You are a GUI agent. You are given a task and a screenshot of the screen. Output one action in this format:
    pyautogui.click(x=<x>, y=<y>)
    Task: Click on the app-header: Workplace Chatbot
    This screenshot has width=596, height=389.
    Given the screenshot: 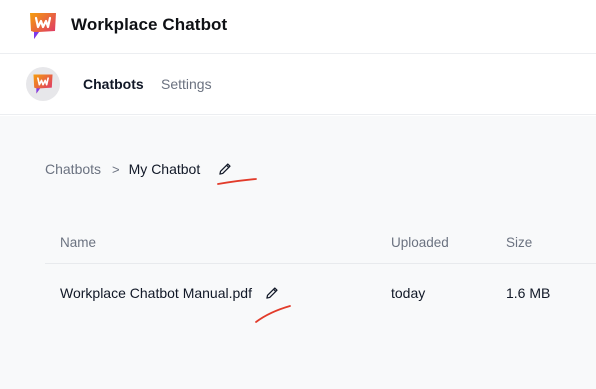 What is the action you would take?
    pyautogui.click(x=298, y=27)
    